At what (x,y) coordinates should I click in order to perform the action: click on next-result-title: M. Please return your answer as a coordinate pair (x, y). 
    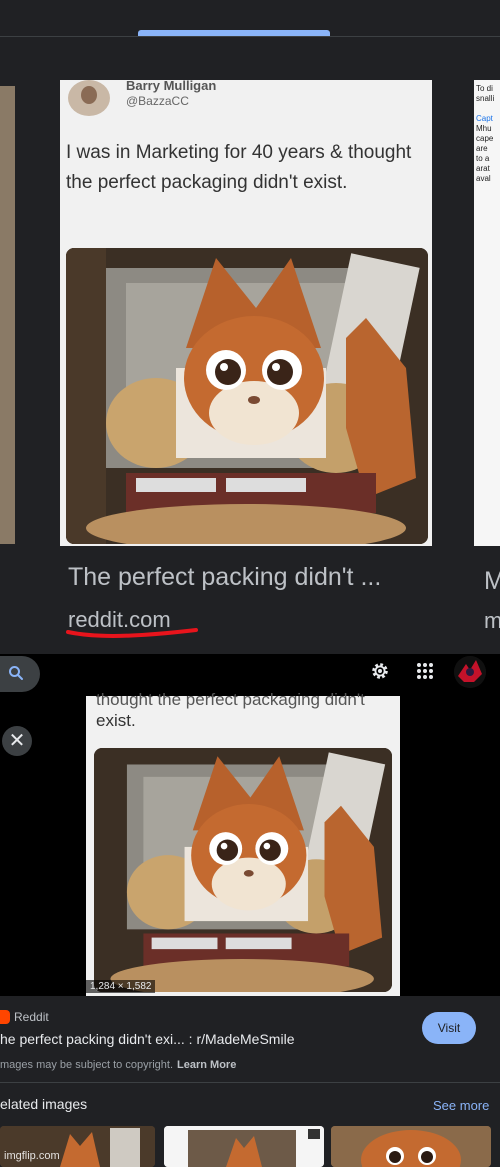
    Looking at the image, I should click on (492, 581).